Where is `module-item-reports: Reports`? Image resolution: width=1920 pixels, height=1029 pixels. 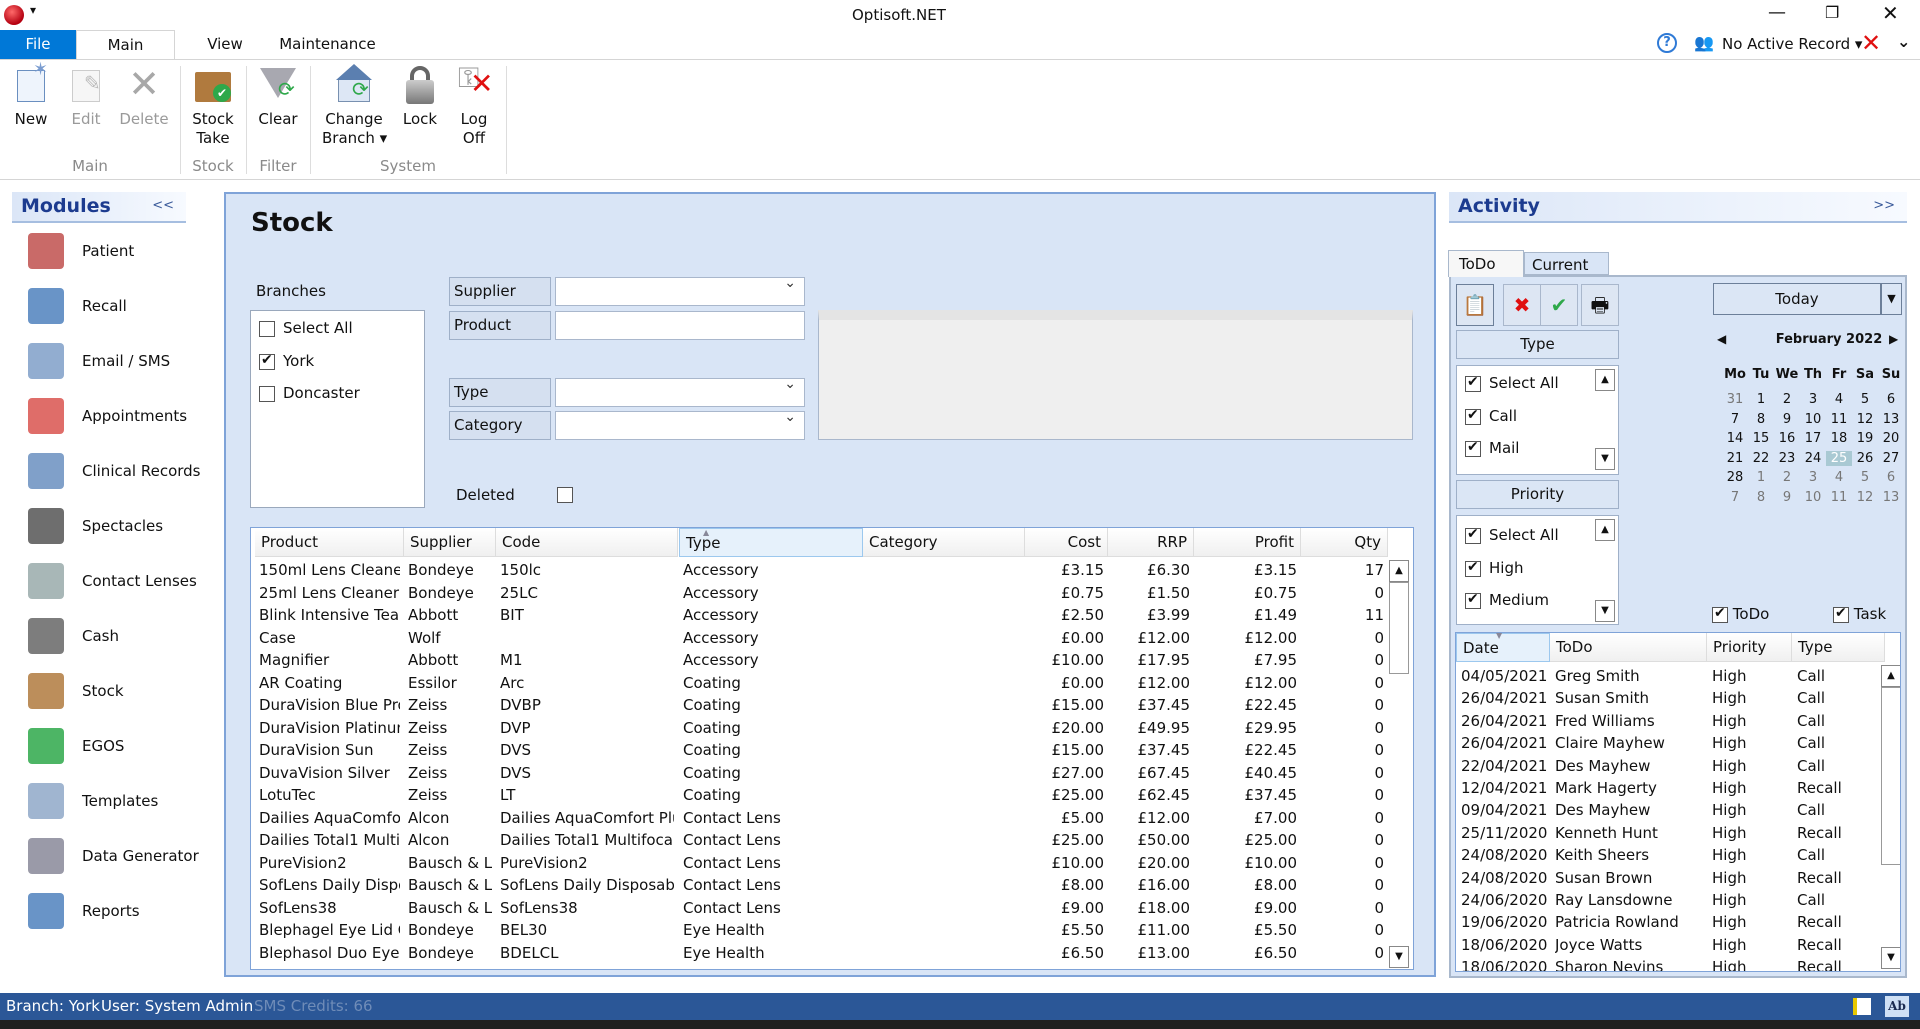
module-item-reports: Reports is located at coordinates (118, 911).